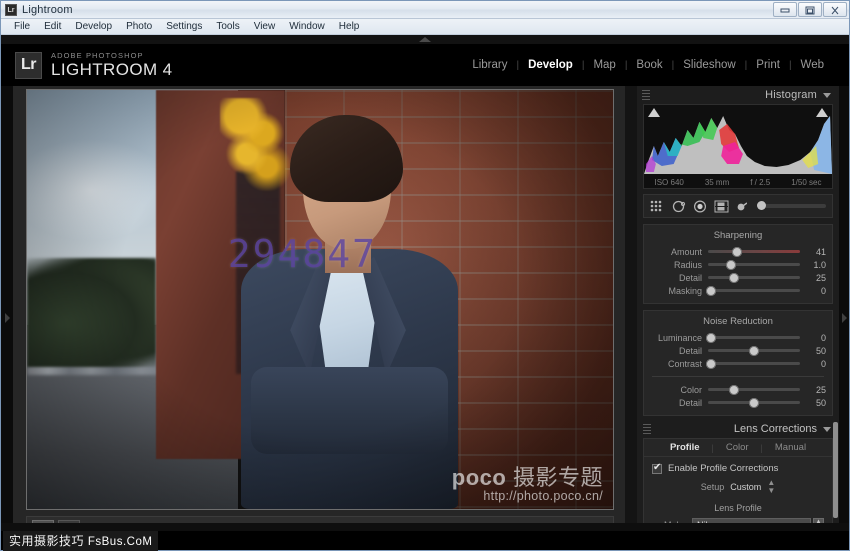  I want to click on statusbar: 实用摄影技巧 FsBus.CoM, so click(425, 540).